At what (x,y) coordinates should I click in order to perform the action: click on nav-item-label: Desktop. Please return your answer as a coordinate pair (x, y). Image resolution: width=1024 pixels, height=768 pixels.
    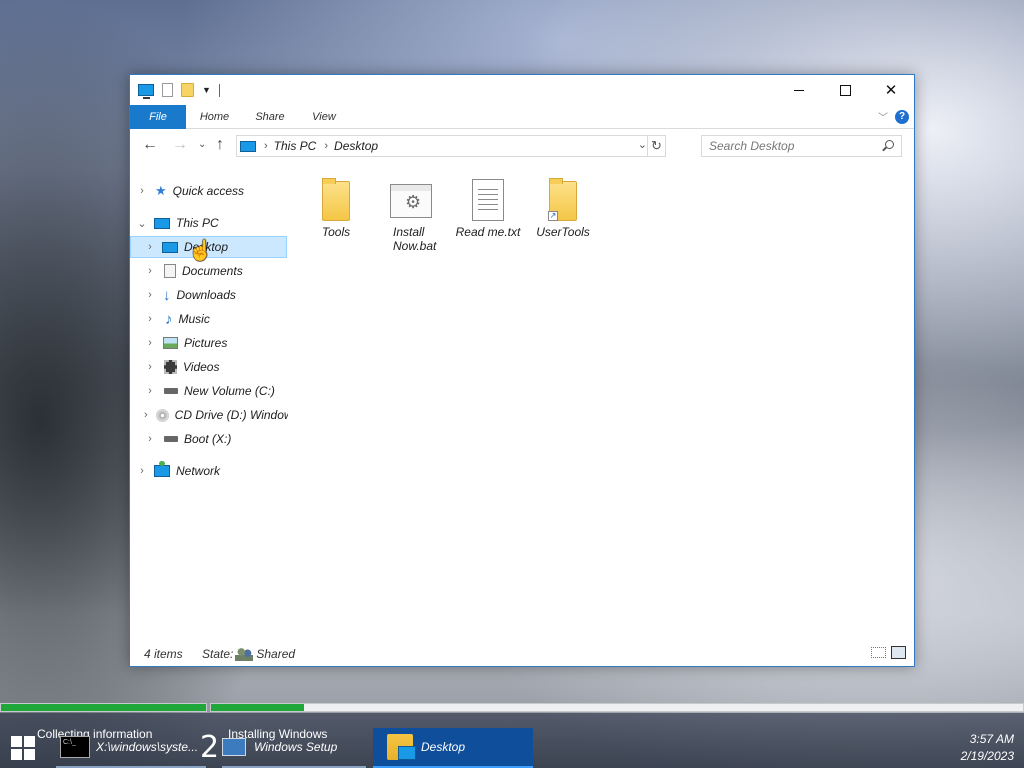
    Looking at the image, I should click on (206, 247).